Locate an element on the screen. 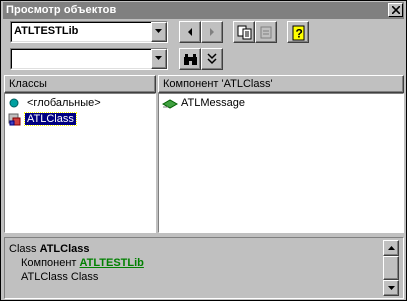 Image resolution: width=407 pixels, height=301 pixels. close-icon is located at coordinates (396, 10).